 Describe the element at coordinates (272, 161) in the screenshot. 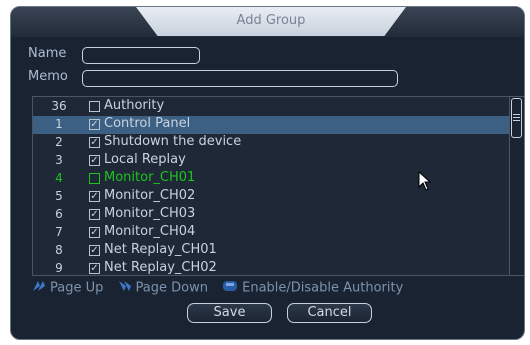

I see `list-item: 3 ✓ Local Replay` at that location.